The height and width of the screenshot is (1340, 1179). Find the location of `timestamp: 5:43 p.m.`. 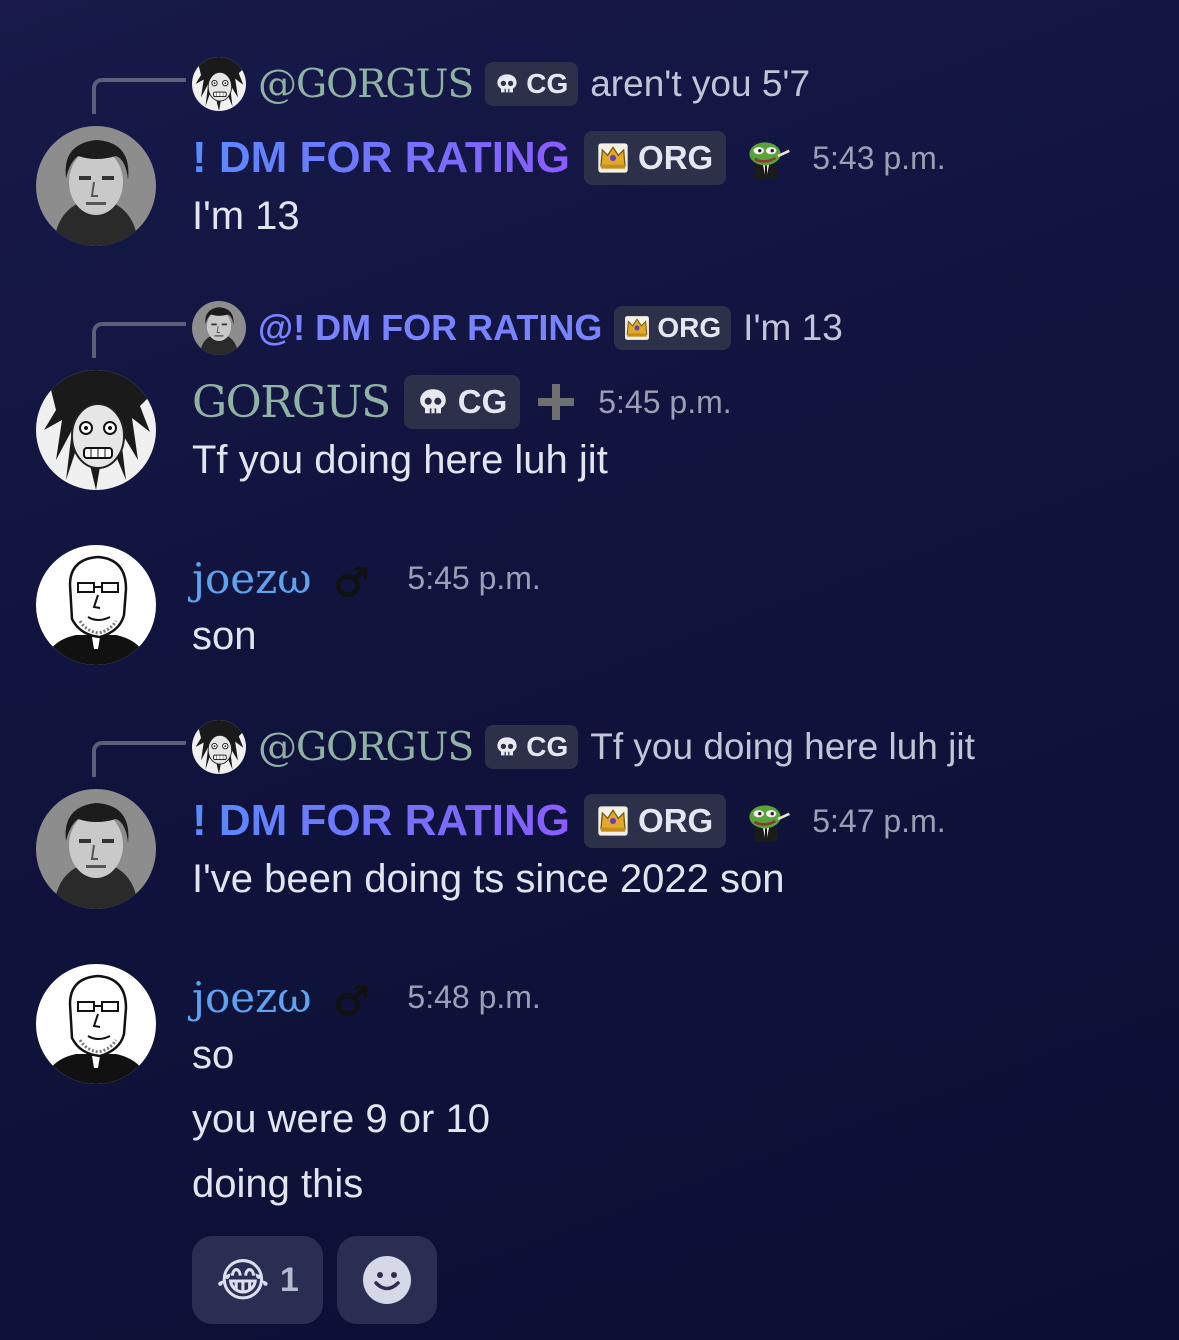

timestamp: 5:43 p.m. is located at coordinates (879, 157).